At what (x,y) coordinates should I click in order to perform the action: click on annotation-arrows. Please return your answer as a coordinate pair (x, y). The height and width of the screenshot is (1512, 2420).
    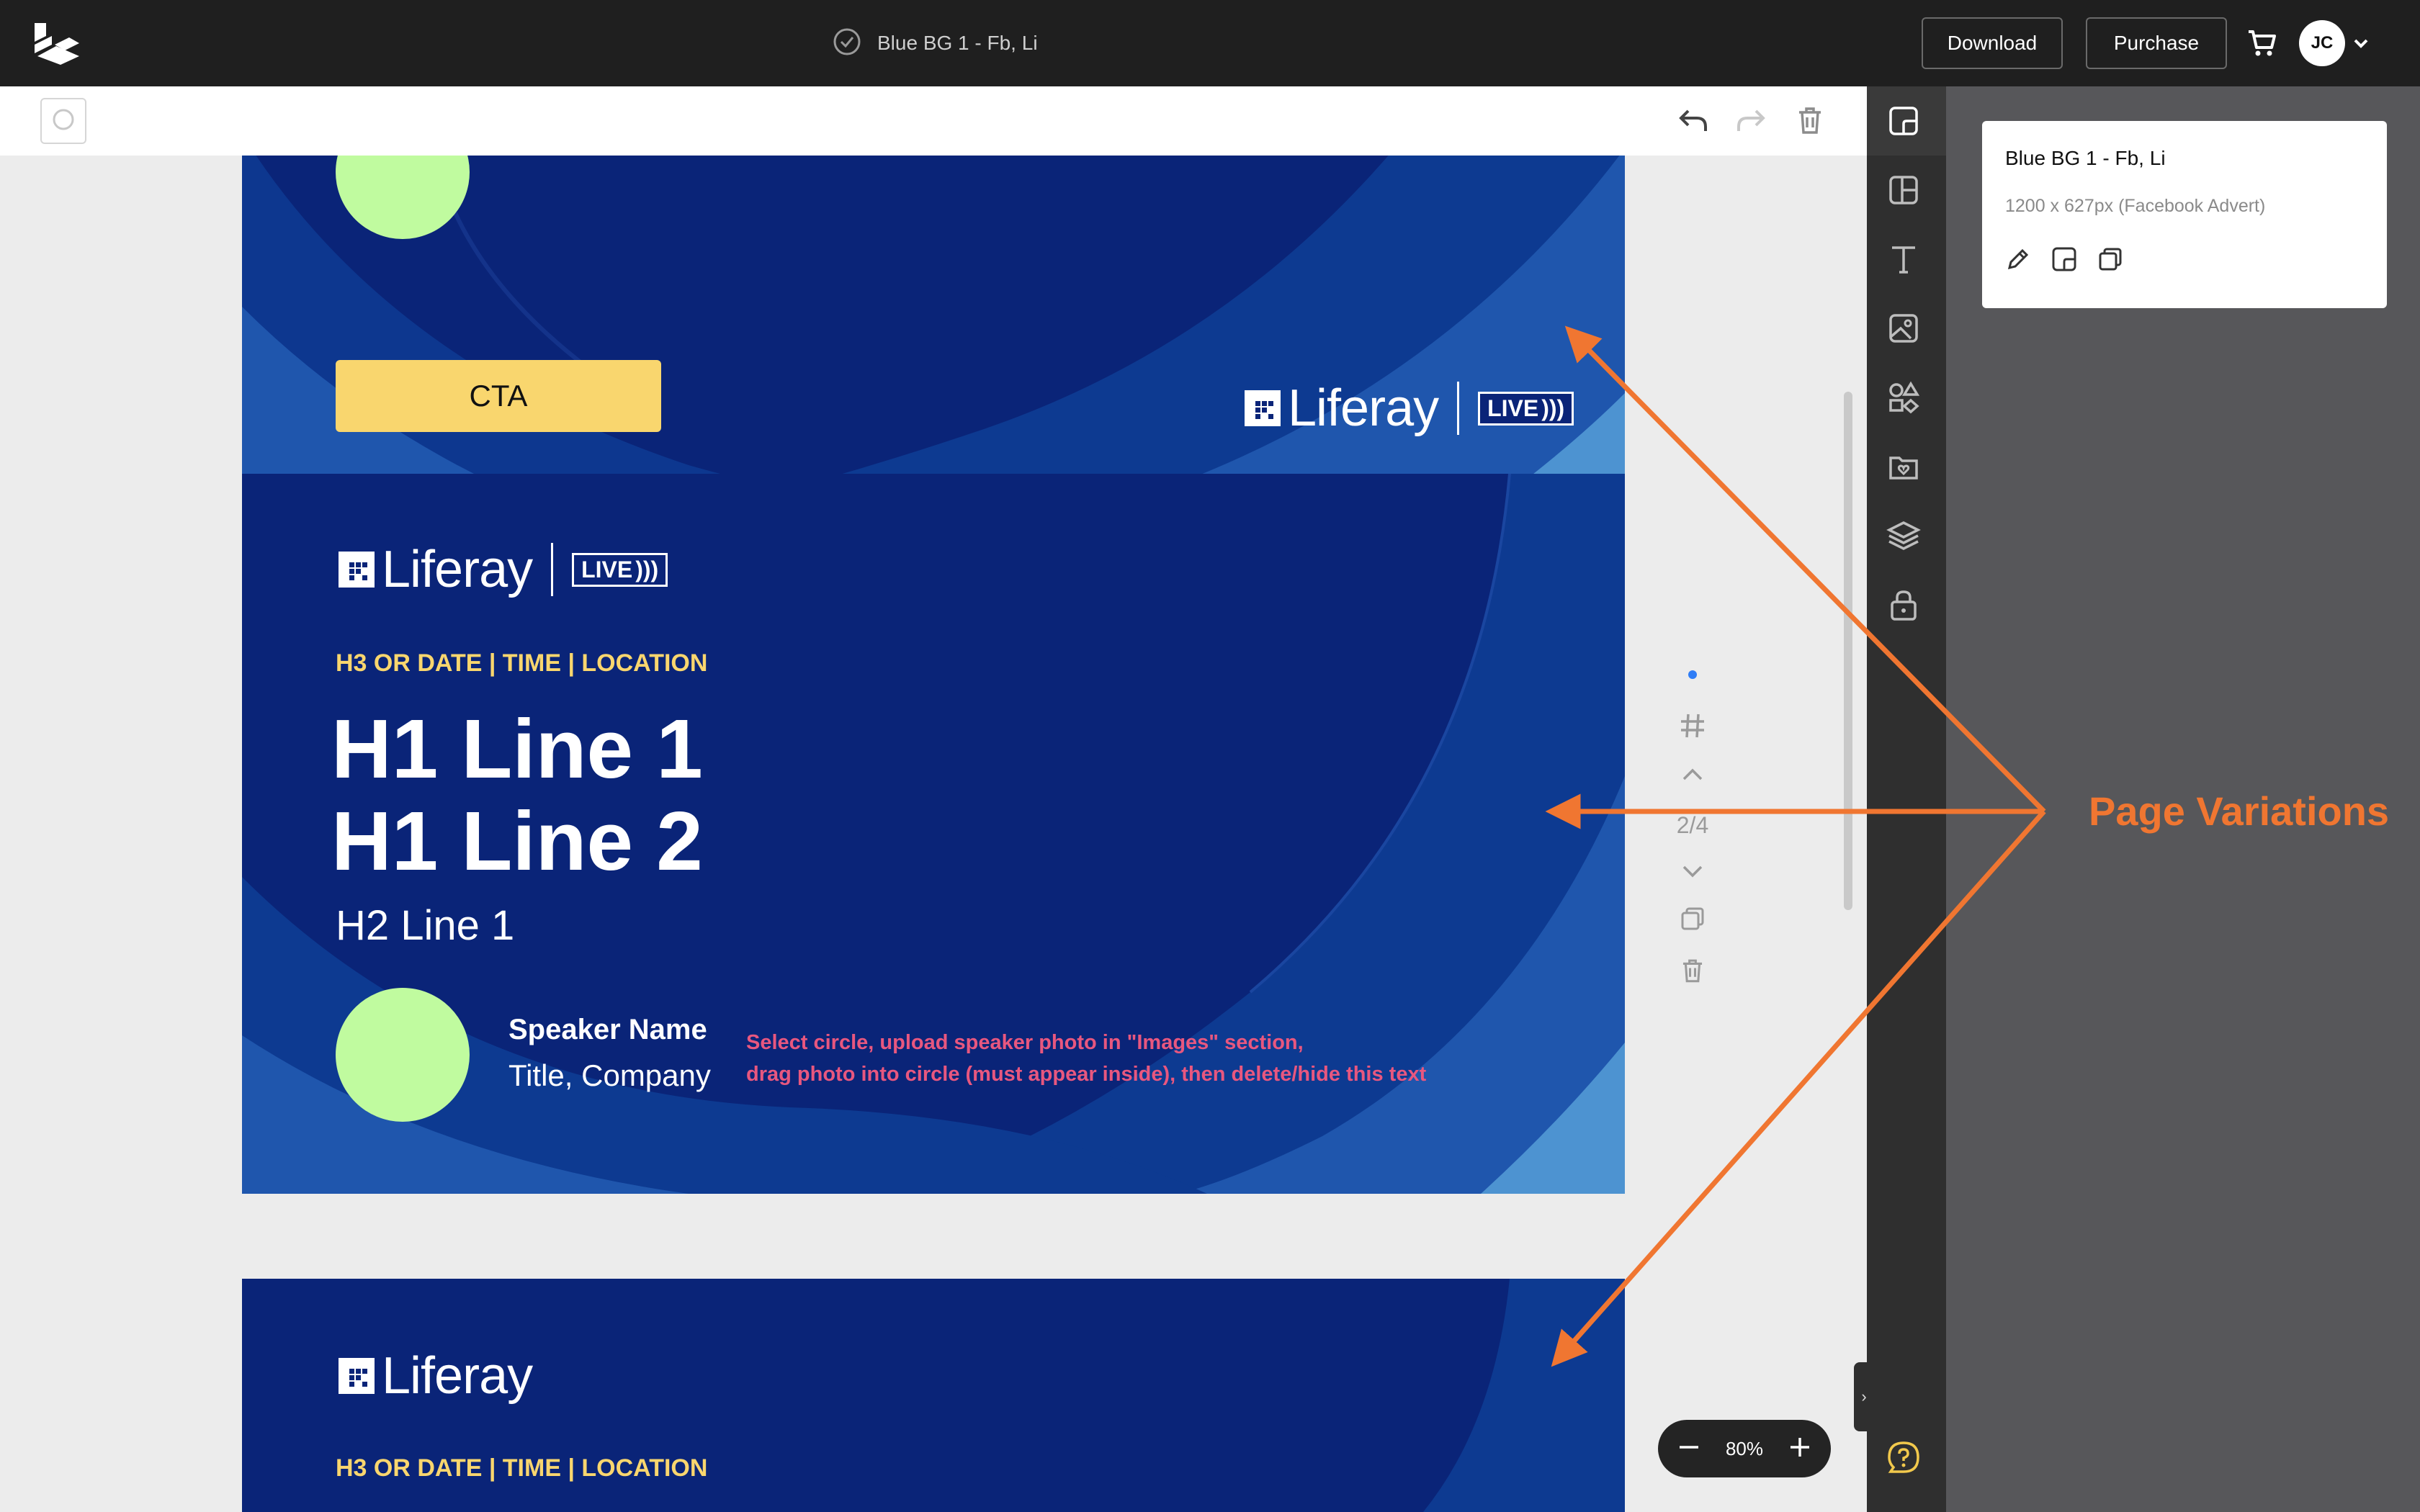
    Looking at the image, I should click on (1795, 846).